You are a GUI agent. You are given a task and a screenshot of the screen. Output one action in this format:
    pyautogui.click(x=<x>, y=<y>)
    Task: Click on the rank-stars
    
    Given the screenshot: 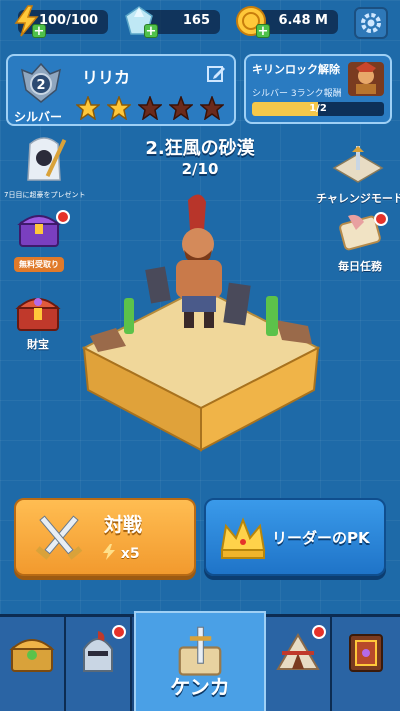 What is the action you would take?
    pyautogui.click(x=153, y=110)
    